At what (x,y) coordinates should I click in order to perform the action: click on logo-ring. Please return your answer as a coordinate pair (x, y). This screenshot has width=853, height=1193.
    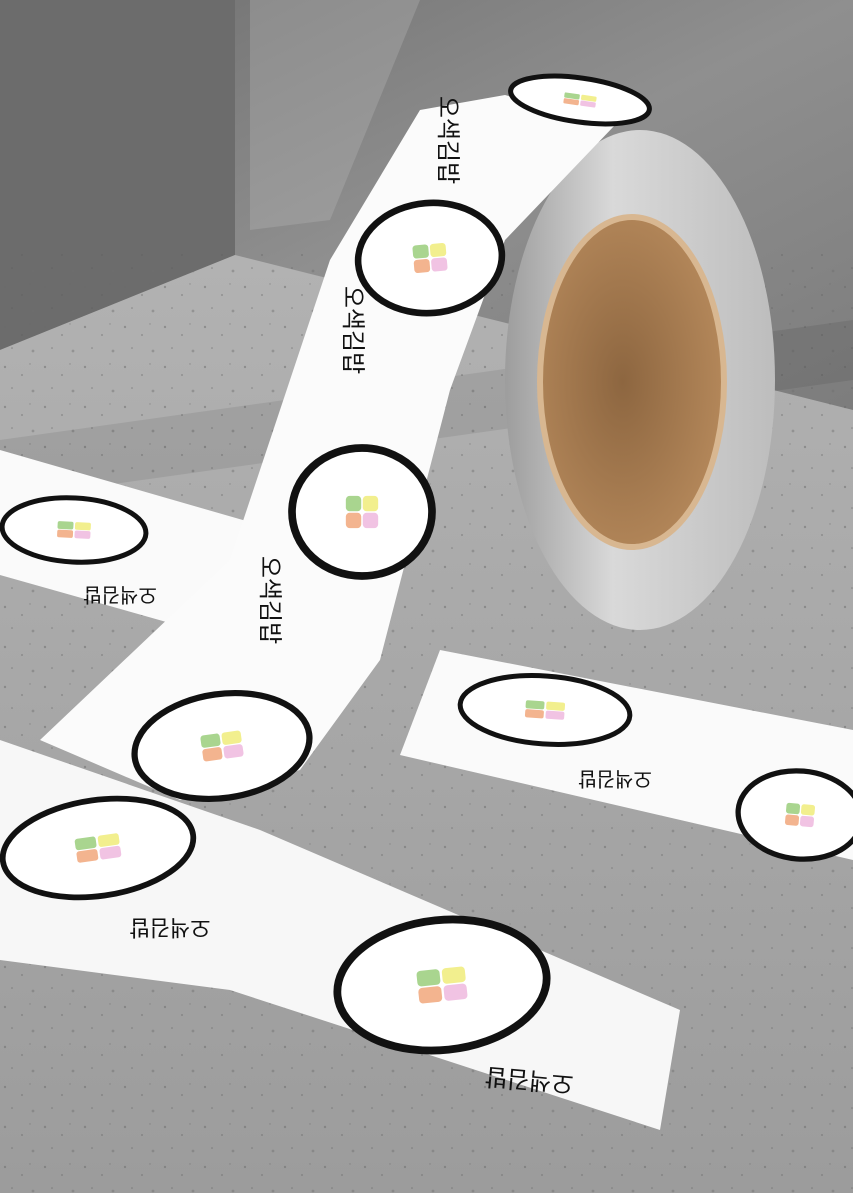
    Looking at the image, I should click on (362, 512).